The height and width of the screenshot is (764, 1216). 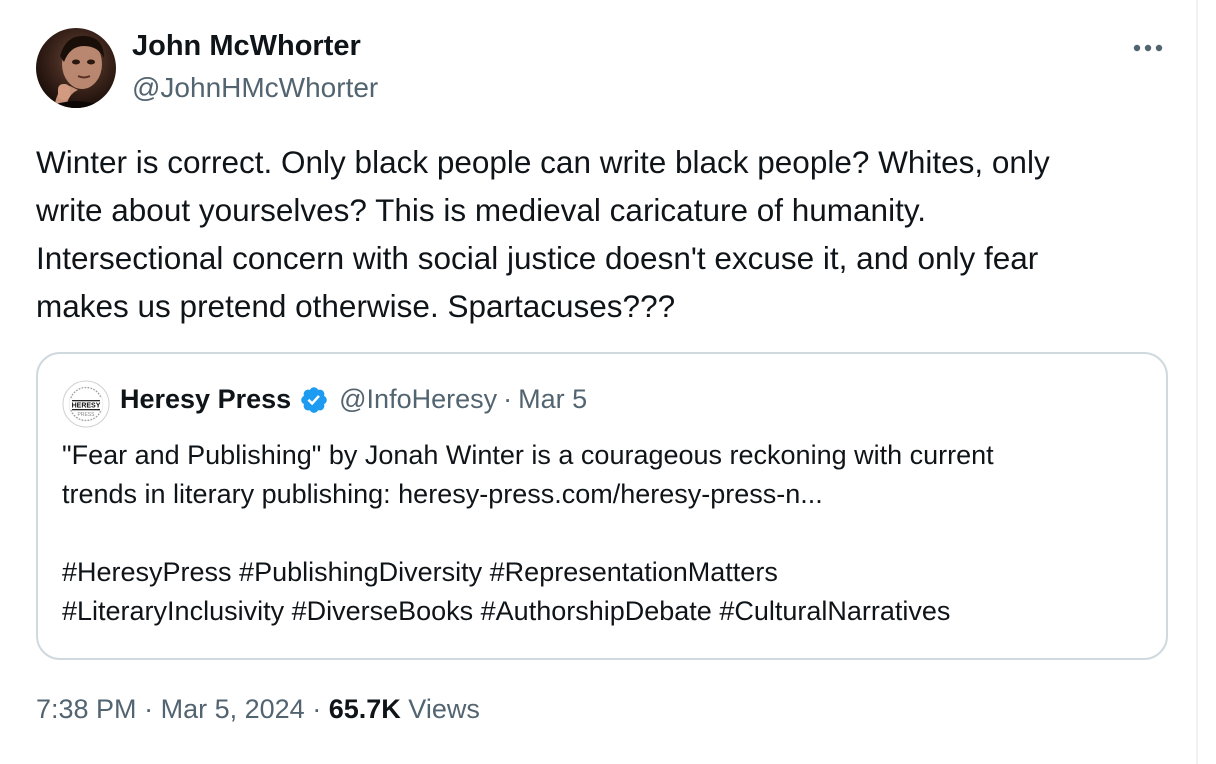 I want to click on author-name: John McWhorter, so click(x=246, y=46).